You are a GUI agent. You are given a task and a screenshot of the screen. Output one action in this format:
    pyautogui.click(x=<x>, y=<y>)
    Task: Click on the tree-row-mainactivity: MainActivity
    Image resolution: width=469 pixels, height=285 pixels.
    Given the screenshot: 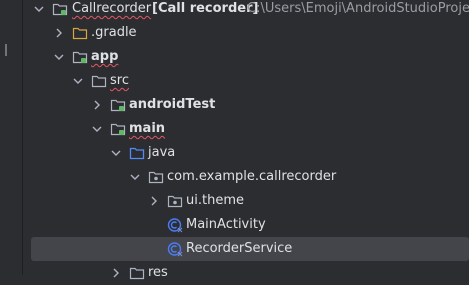 What is the action you would take?
    pyautogui.click(x=234, y=225)
    